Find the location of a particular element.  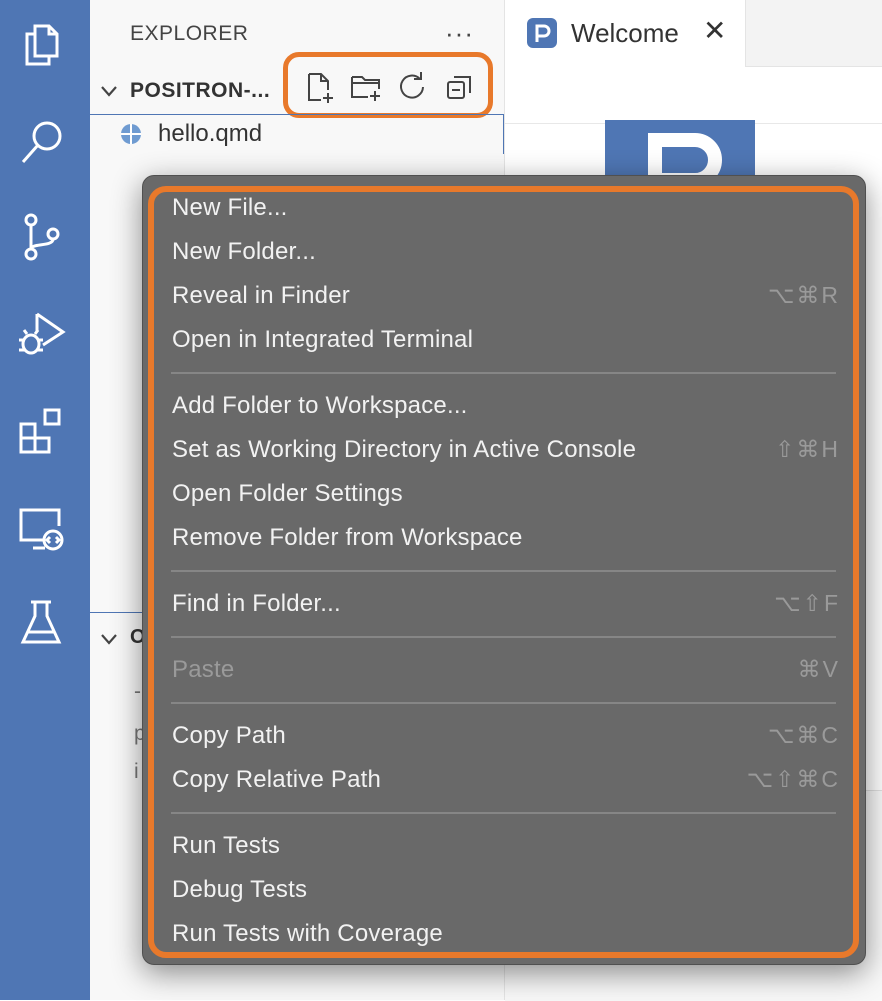

menu-item-open-folder-settings: Open Folder Settings is located at coordinates (505, 496).